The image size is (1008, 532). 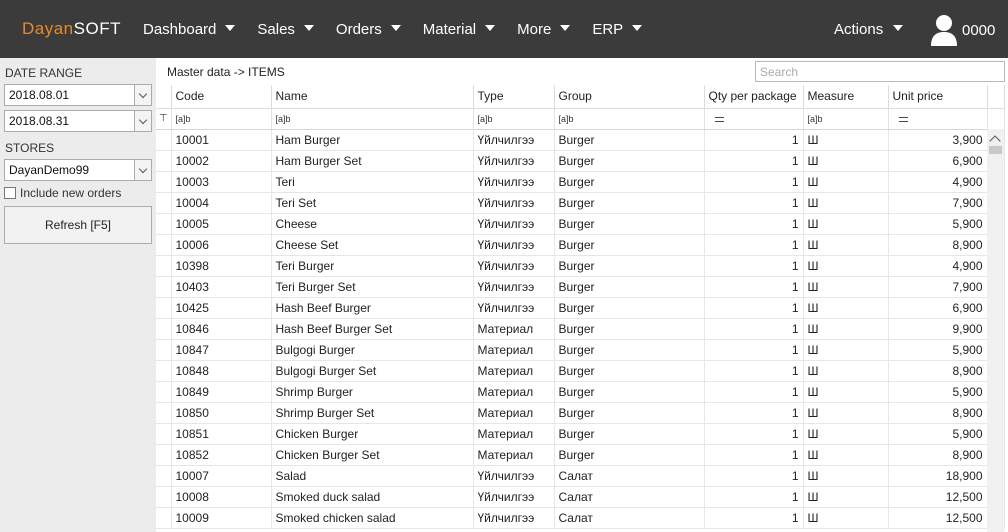 I want to click on cell-code: 10004, so click(x=221, y=203).